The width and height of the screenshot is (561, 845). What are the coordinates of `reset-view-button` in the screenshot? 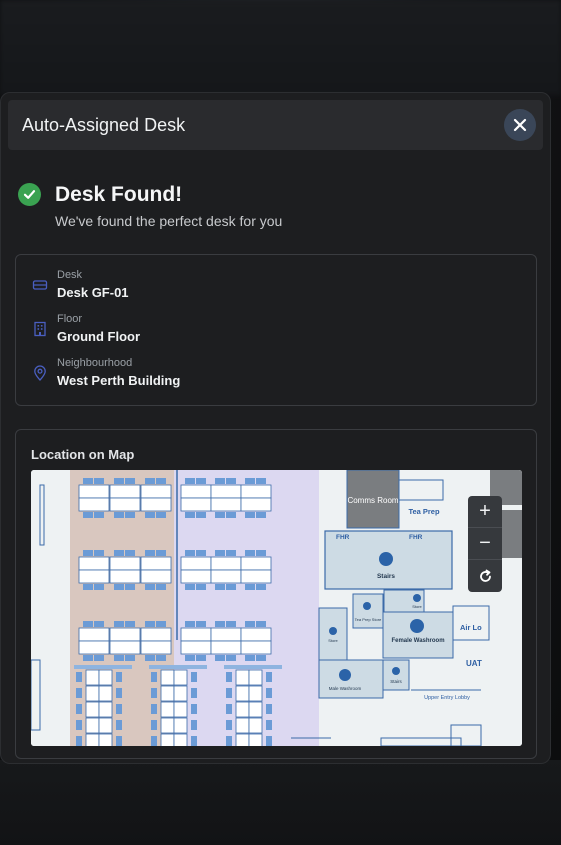 It's located at (485, 576).